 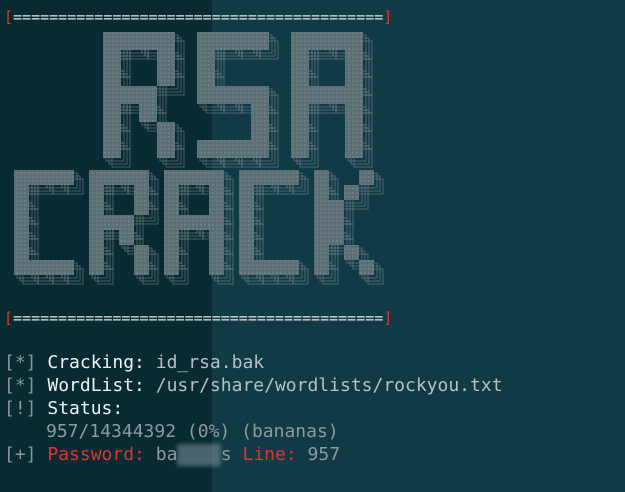 I want to click on password-redaction: nana, so click(x=199, y=455).